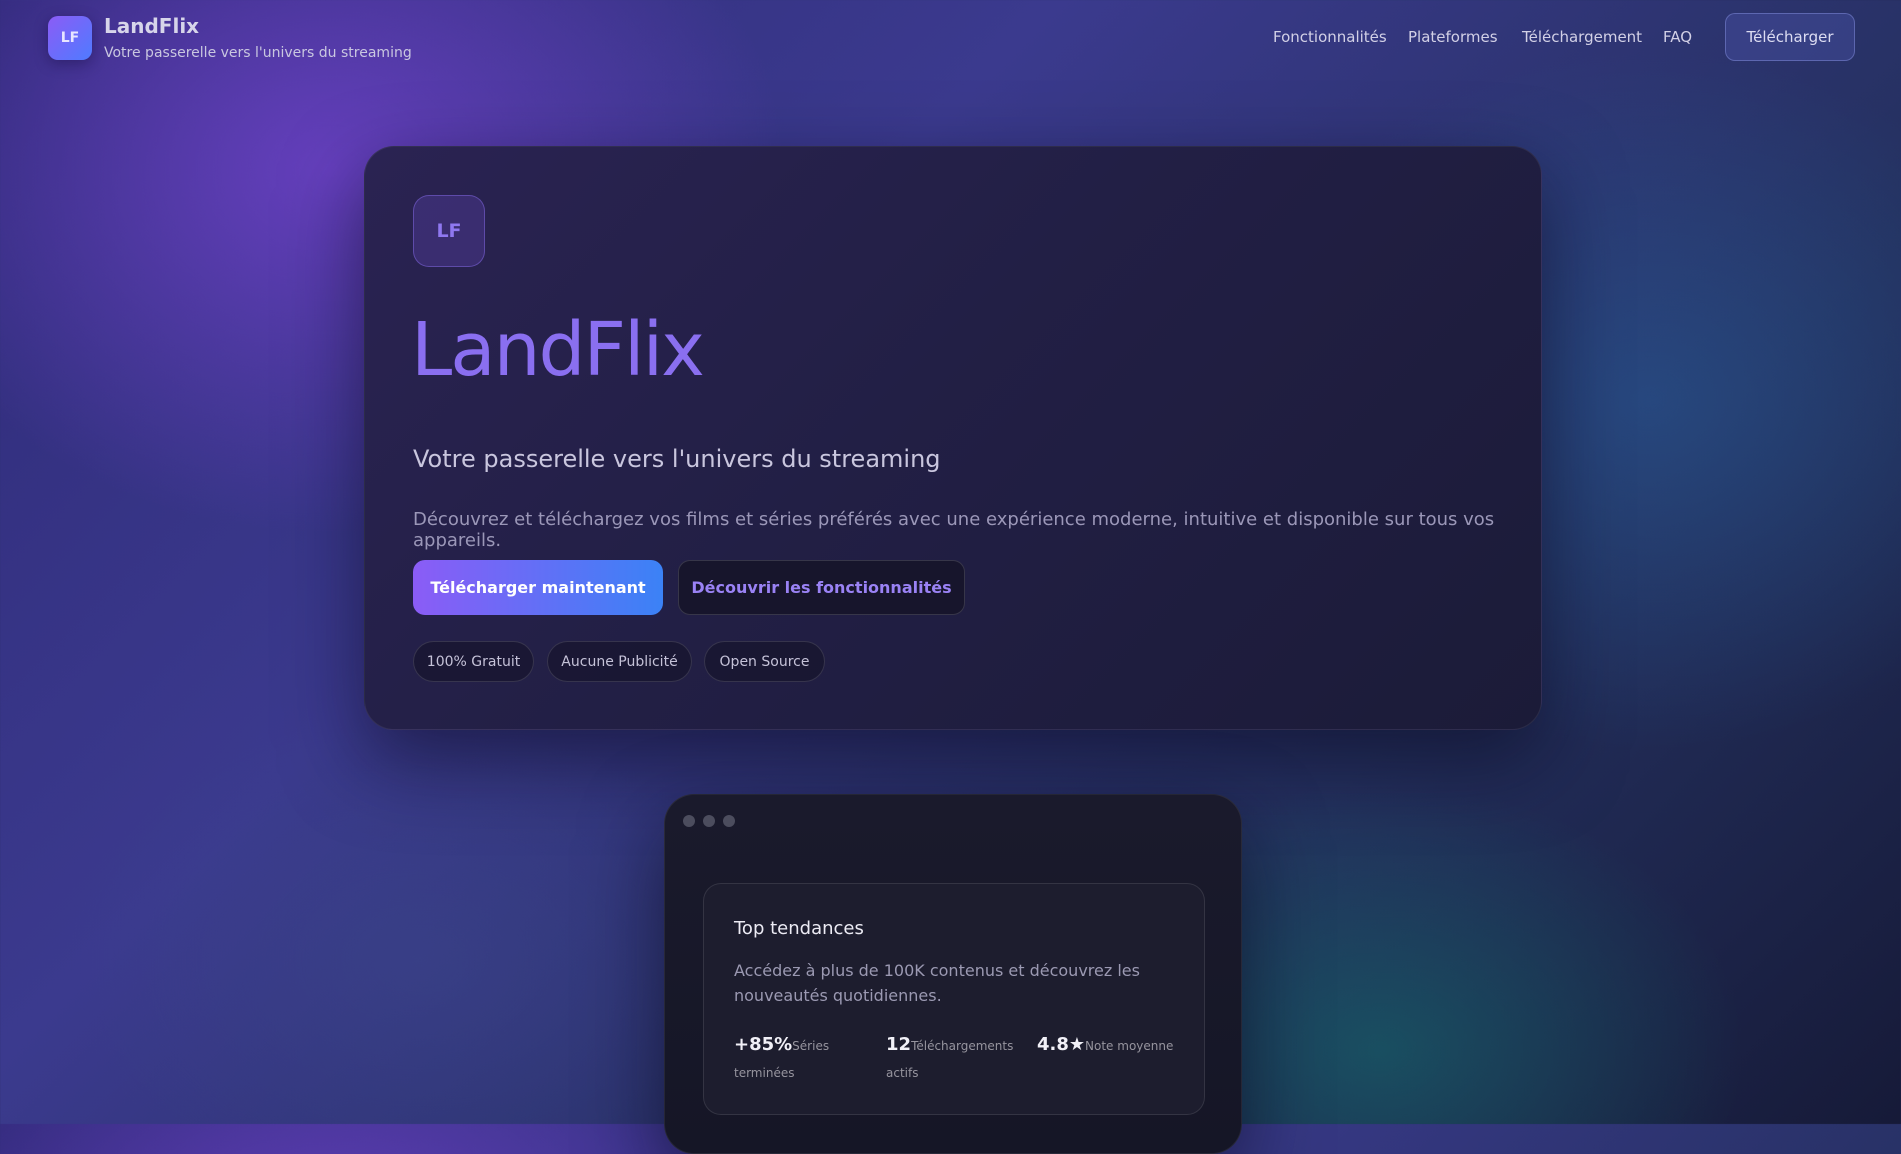  What do you see at coordinates (538, 587) in the screenshot?
I see `download-now-button: Télécharger maintenant` at bounding box center [538, 587].